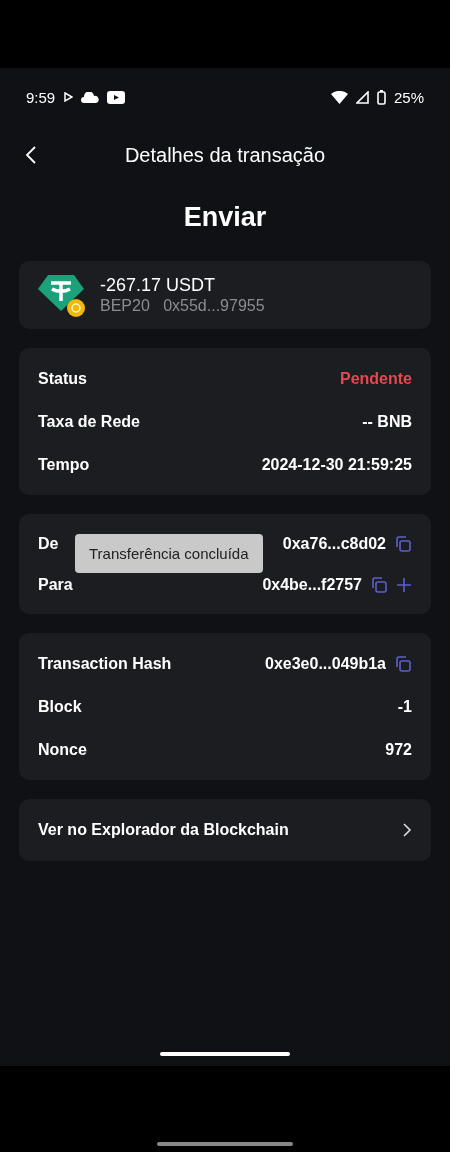  Describe the element at coordinates (387, 421) in the screenshot. I see `detail-value: -- BNB` at that location.